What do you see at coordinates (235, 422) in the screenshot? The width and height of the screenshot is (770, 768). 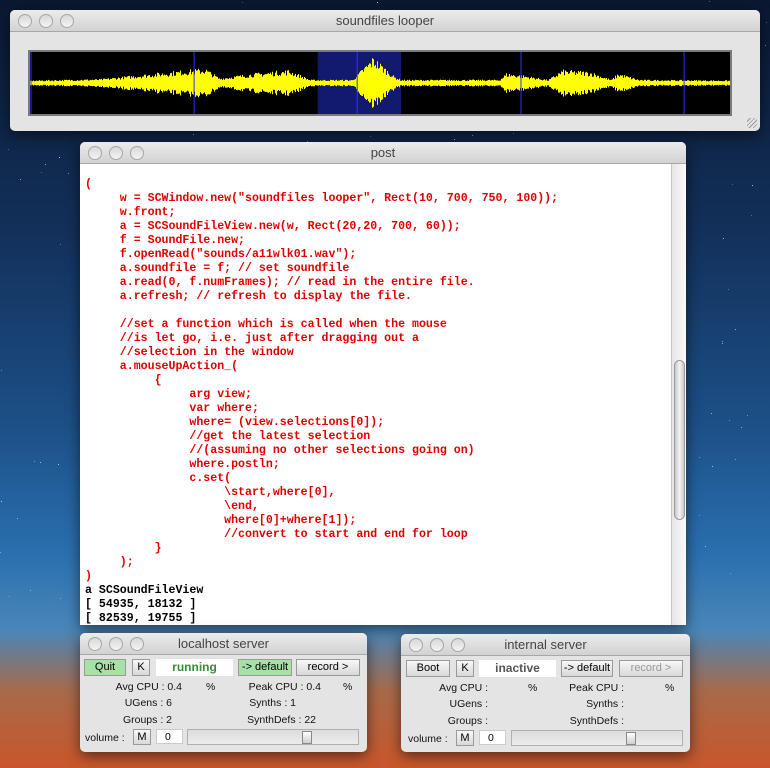 I see `post-line: where= (view.selections[0]);` at bounding box center [235, 422].